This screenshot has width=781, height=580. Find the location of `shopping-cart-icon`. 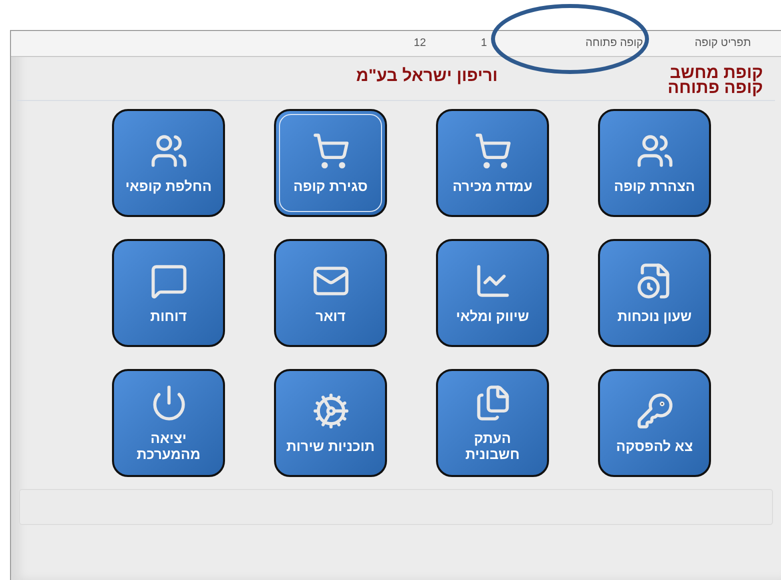

shopping-cart-icon is located at coordinates (493, 151).